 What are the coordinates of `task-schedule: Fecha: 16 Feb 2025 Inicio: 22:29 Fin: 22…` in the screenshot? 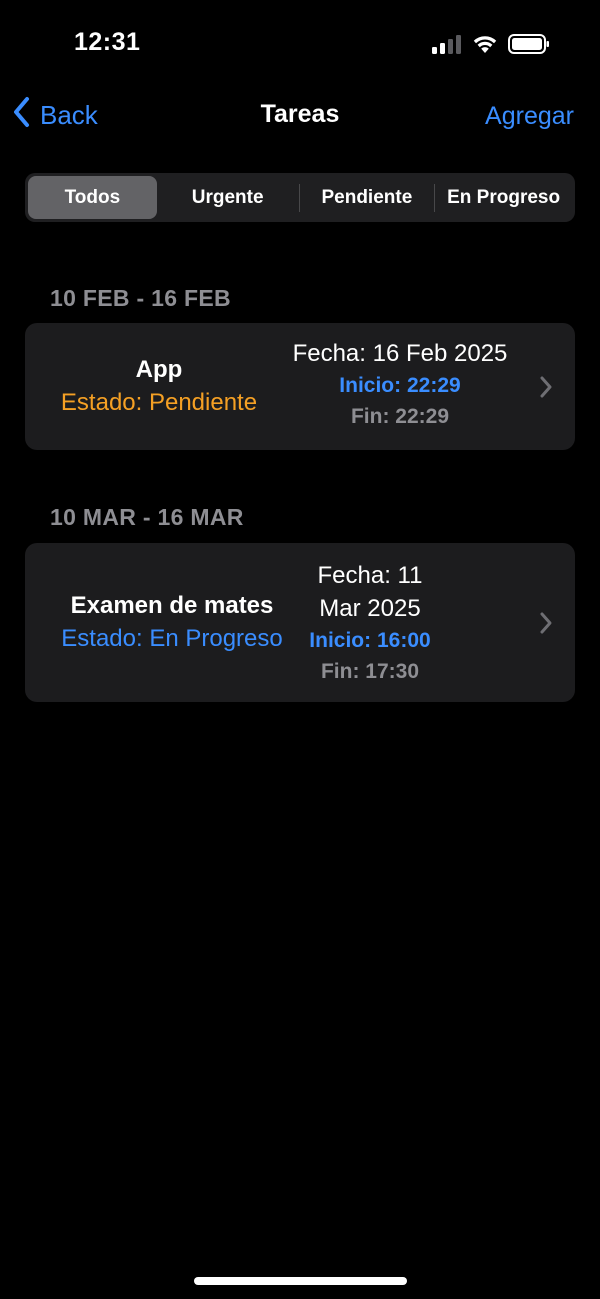 It's located at (400, 384).